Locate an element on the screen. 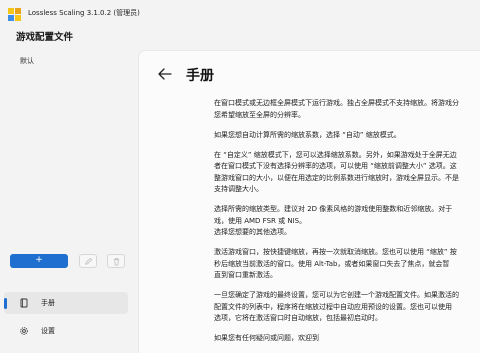  page-title: 手册 is located at coordinates (200, 76).